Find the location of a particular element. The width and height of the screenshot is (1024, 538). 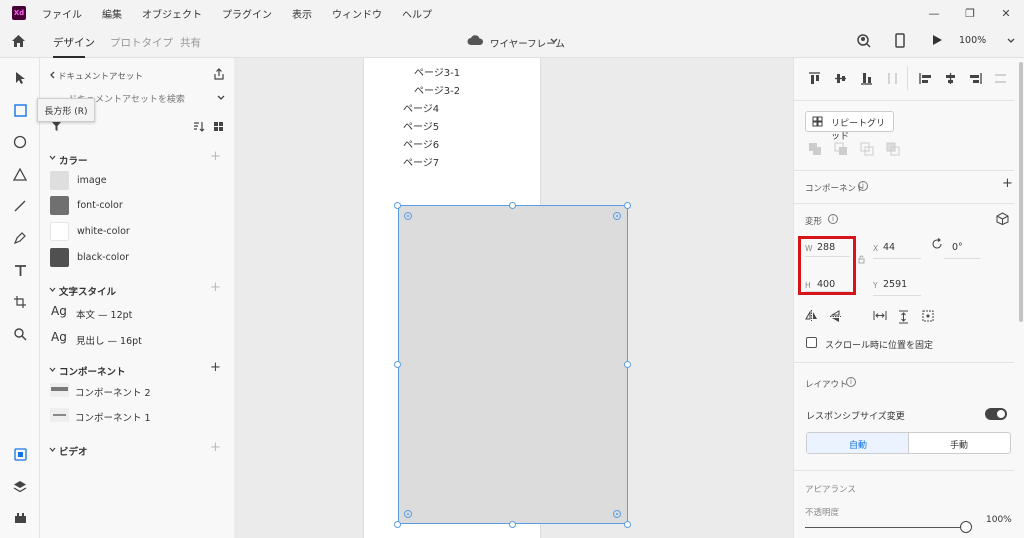

x-field: 44 is located at coordinates (889, 247).